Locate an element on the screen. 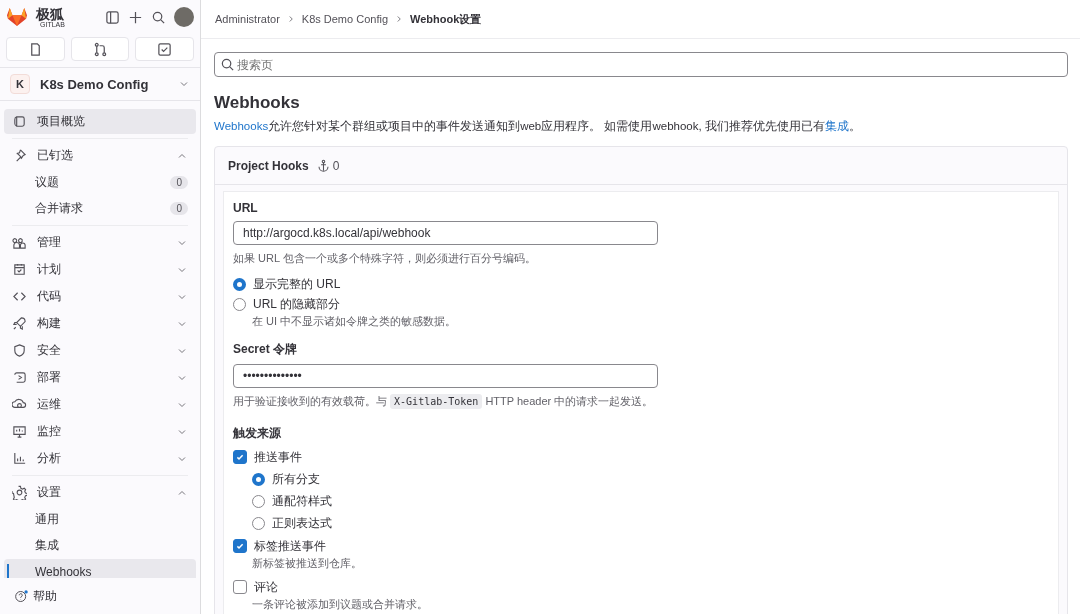 This screenshot has width=1080, height=614. nav-item: 分析 is located at coordinates (100, 458).